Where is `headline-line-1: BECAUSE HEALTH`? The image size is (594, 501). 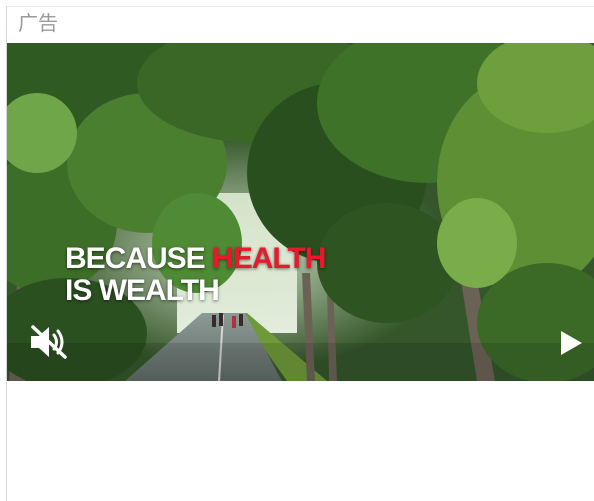
headline-line-1: BECAUSE HEALTH is located at coordinates (195, 258).